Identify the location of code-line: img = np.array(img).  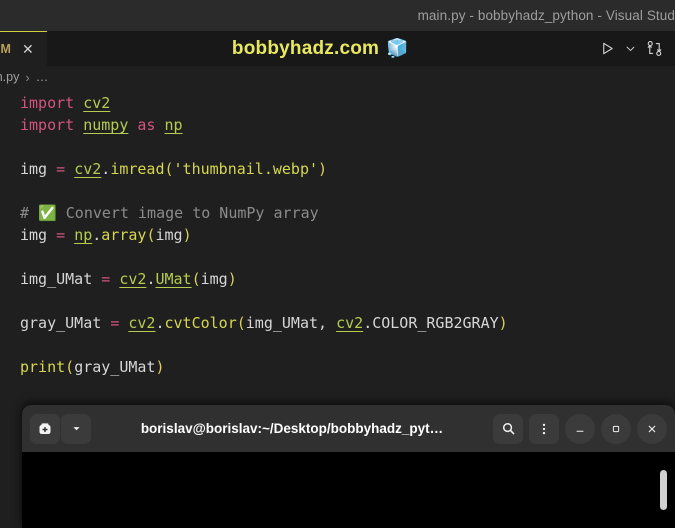
(347, 235).